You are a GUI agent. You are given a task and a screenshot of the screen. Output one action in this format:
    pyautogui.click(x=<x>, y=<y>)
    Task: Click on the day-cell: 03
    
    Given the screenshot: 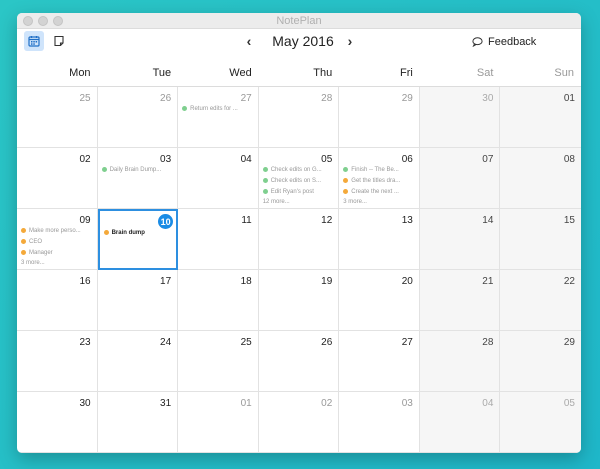 What is the action you would take?
    pyautogui.click(x=379, y=422)
    